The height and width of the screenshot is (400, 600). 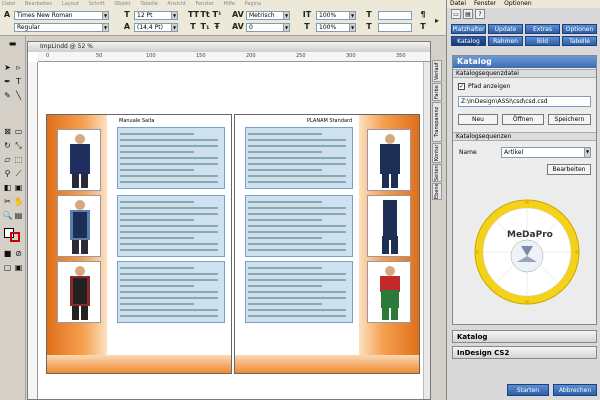 I want to click on vertical-scale-field: 100% ▼, so click(x=336, y=15).